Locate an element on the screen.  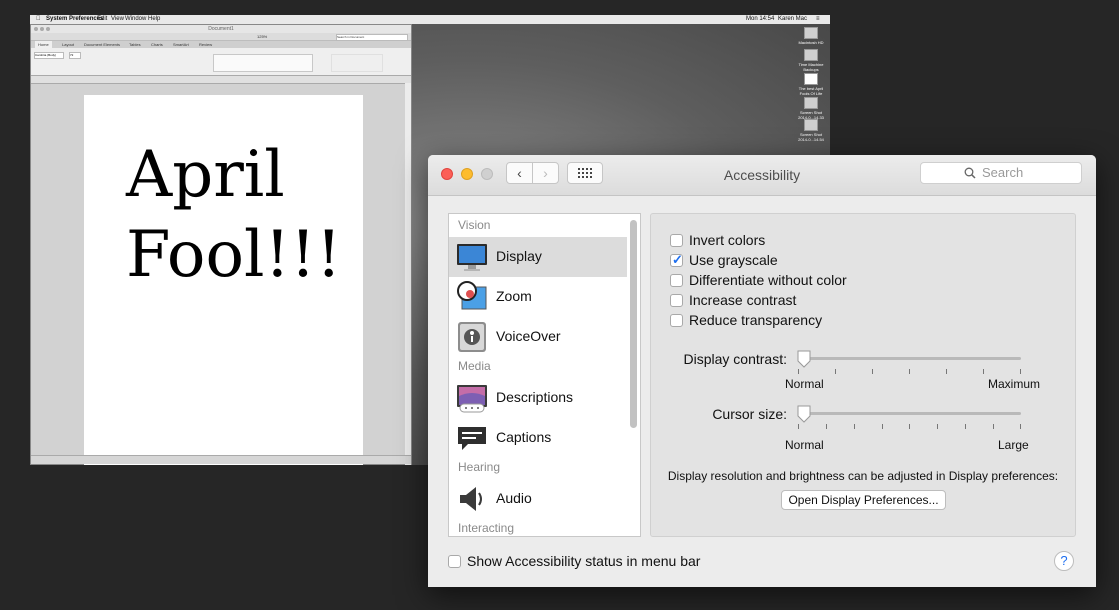
word-tab-tables: Tables is located at coordinates (135, 44).